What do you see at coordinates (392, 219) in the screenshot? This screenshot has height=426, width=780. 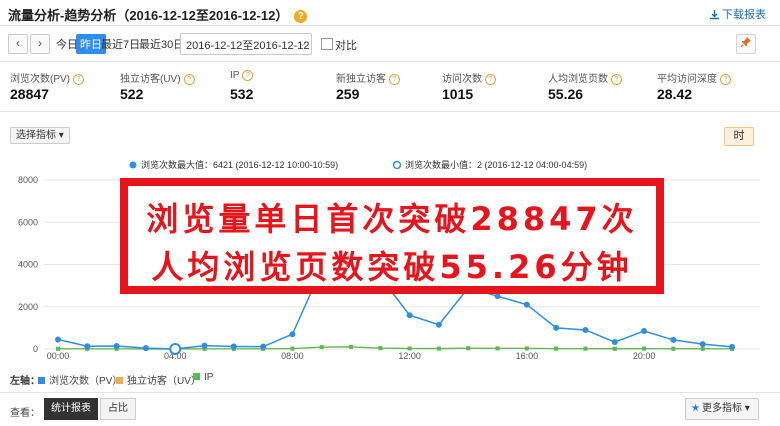 I see `banner-line-1: 浏览量单日首次突破28847次` at bounding box center [392, 219].